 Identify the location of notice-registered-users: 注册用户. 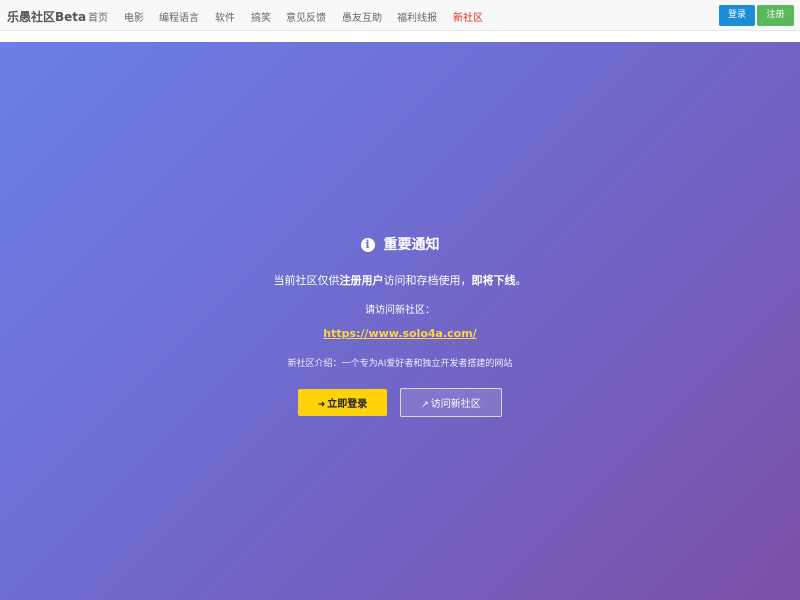
(361, 280).